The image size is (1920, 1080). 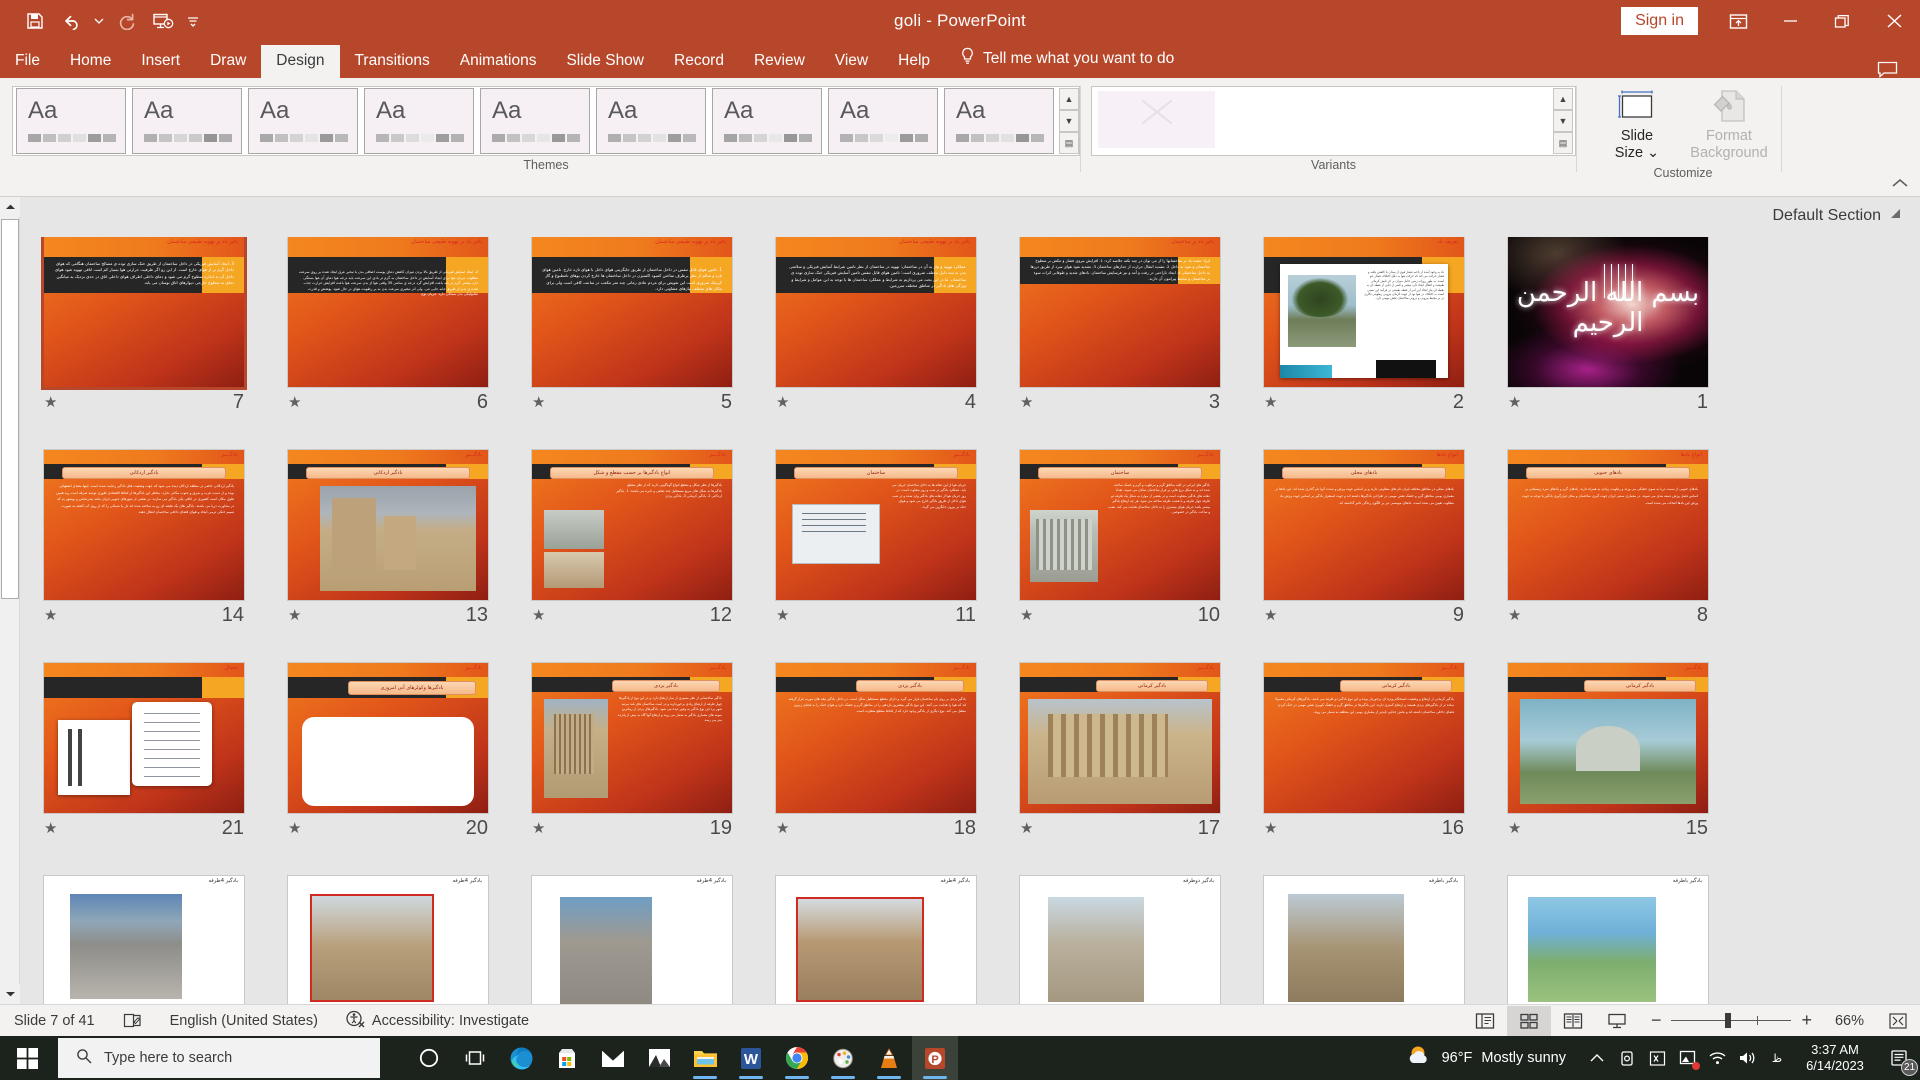 I want to click on paint-icon, so click(x=843, y=1058).